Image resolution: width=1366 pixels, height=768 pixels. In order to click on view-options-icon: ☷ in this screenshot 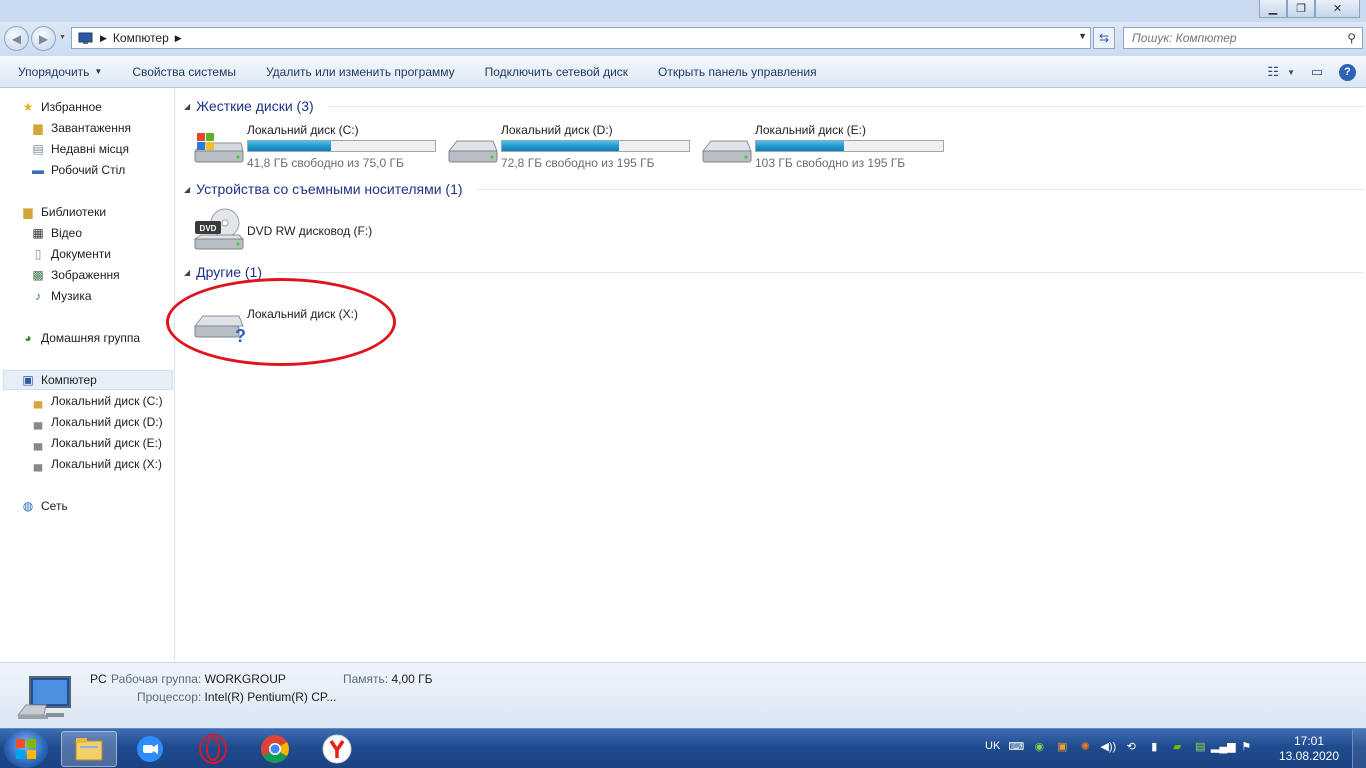, I will do `click(1273, 72)`.